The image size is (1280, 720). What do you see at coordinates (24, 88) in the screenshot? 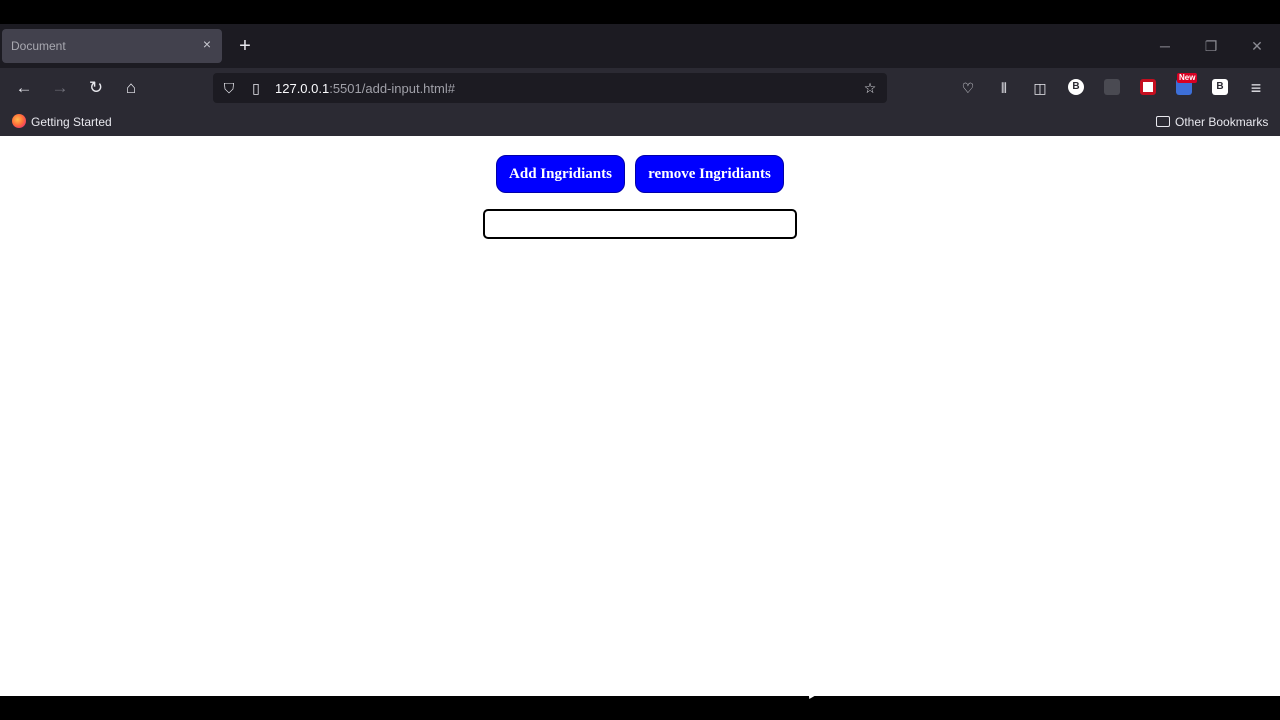
I see `back-icon: ←` at bounding box center [24, 88].